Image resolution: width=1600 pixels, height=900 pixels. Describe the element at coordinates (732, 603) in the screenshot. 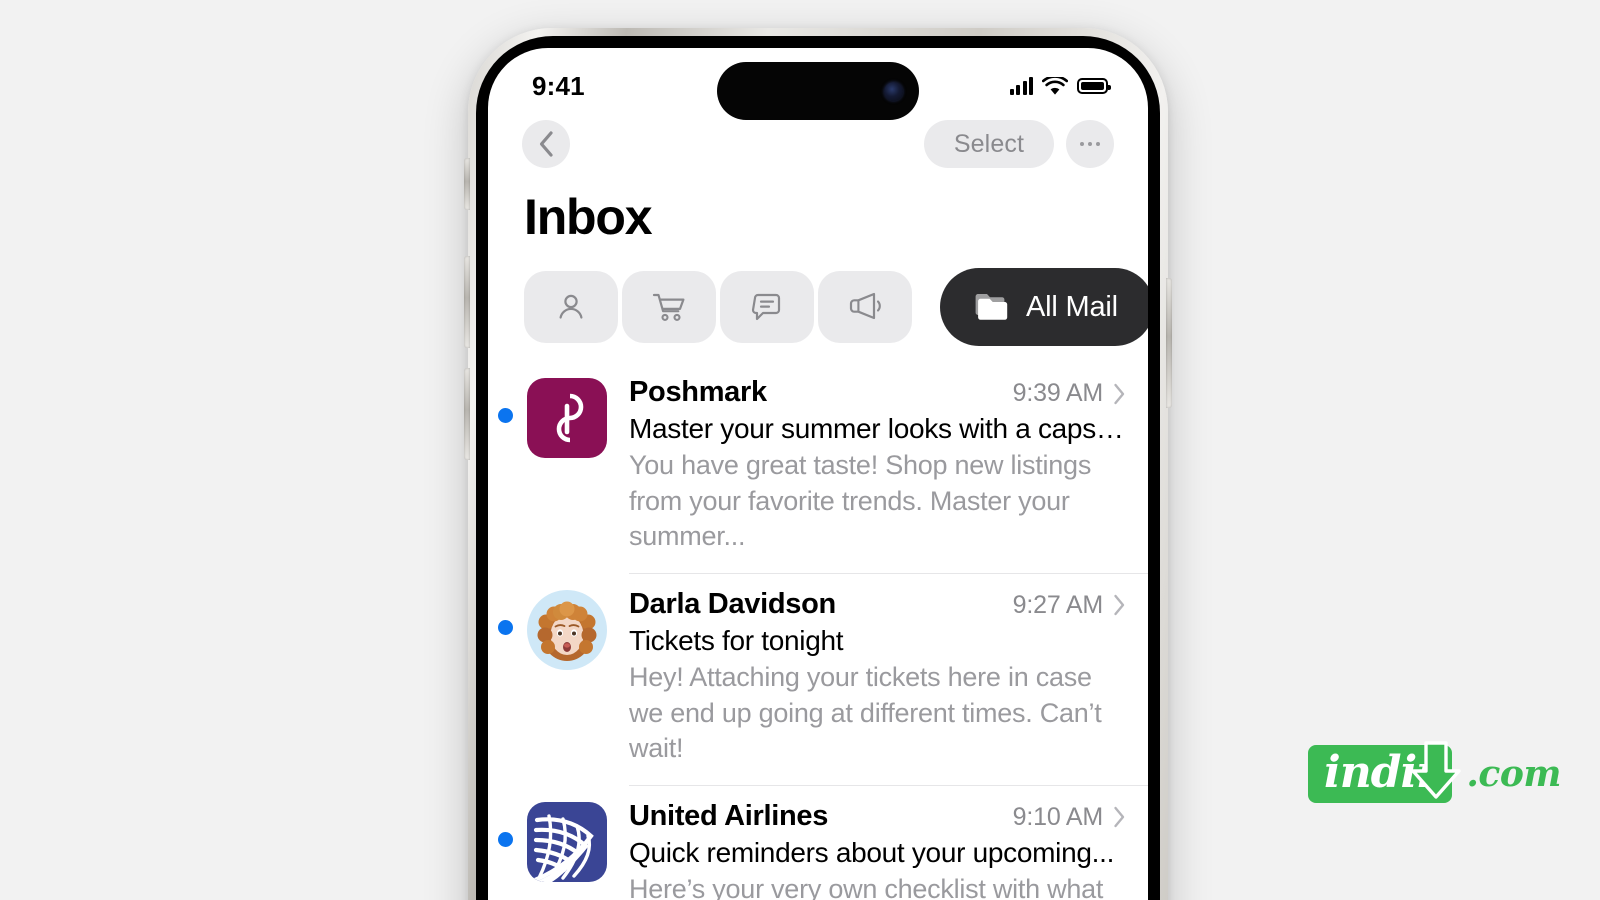

I see `mail-sender: Darla Davidson` at that location.